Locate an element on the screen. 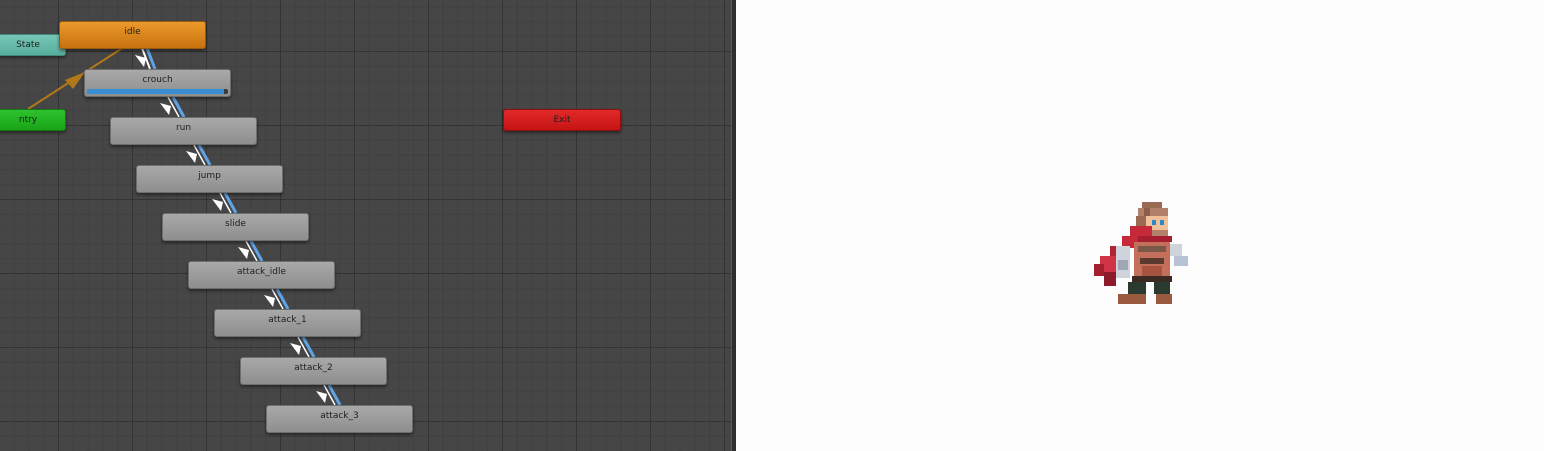 The width and height of the screenshot is (1544, 451). state-node-idle: idle is located at coordinates (132, 35).